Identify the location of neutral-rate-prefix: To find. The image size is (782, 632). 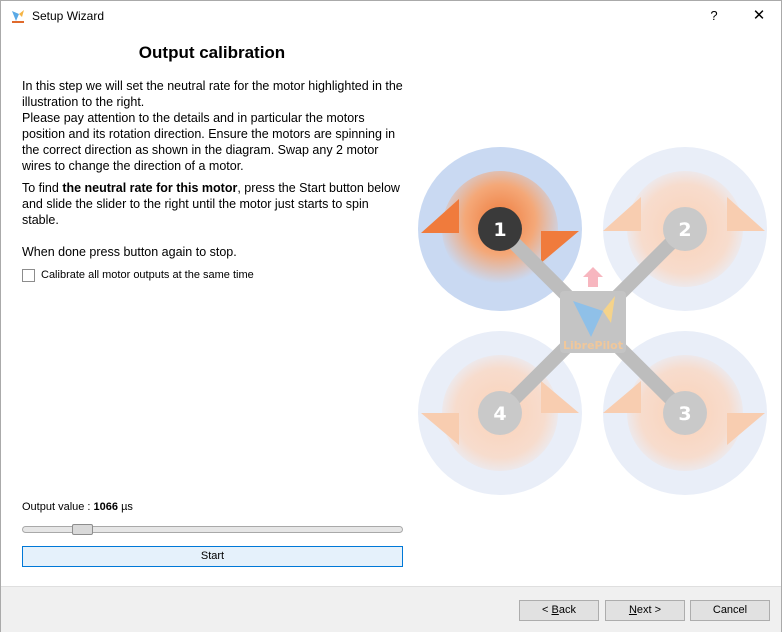
(42, 188).